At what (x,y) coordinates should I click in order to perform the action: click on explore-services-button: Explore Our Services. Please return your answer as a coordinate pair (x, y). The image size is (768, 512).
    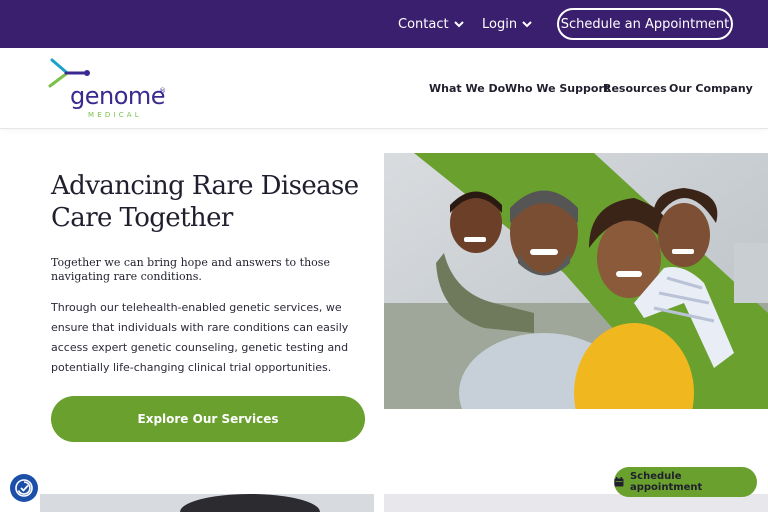
    Looking at the image, I should click on (208, 419).